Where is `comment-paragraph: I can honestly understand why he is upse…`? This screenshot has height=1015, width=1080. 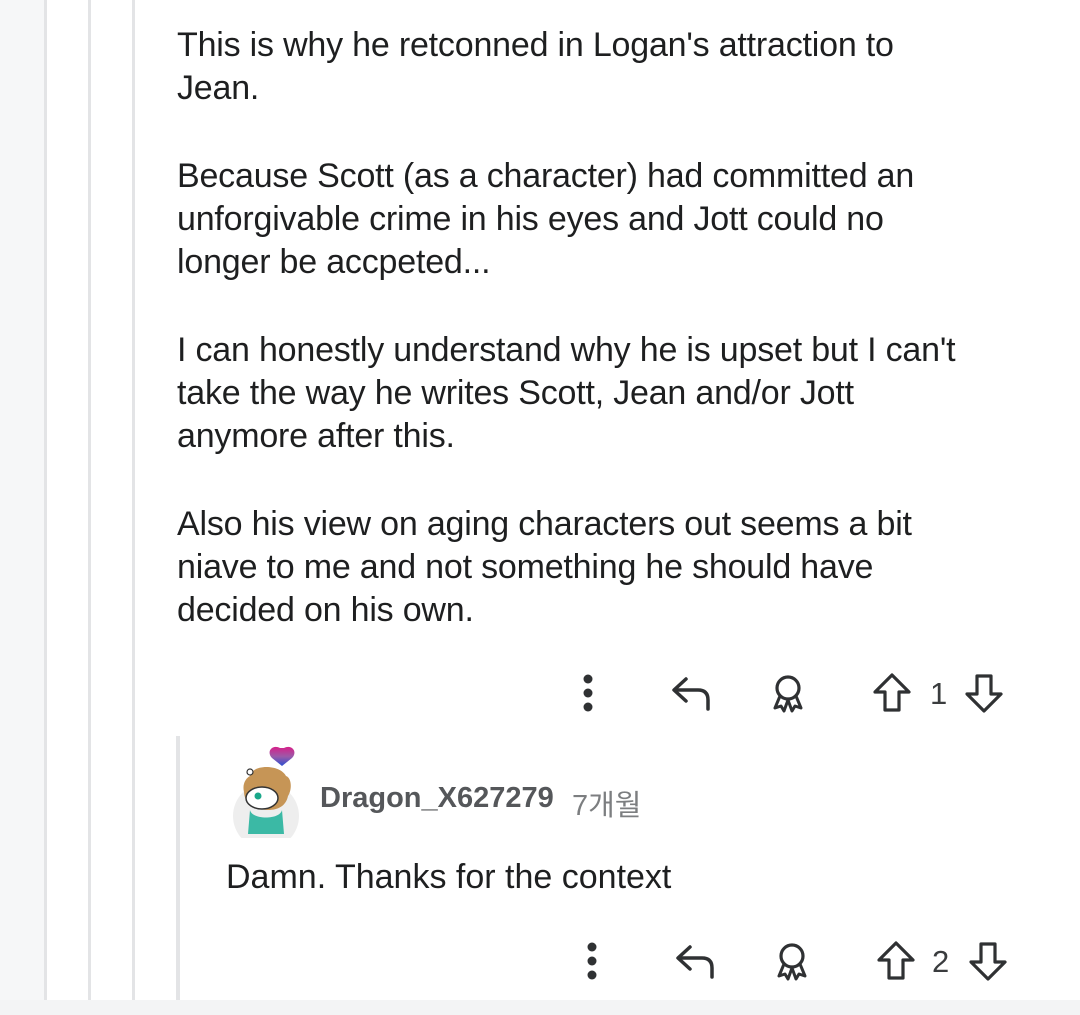
comment-paragraph: I can honestly understand why he is upse… is located at coordinates (566, 393).